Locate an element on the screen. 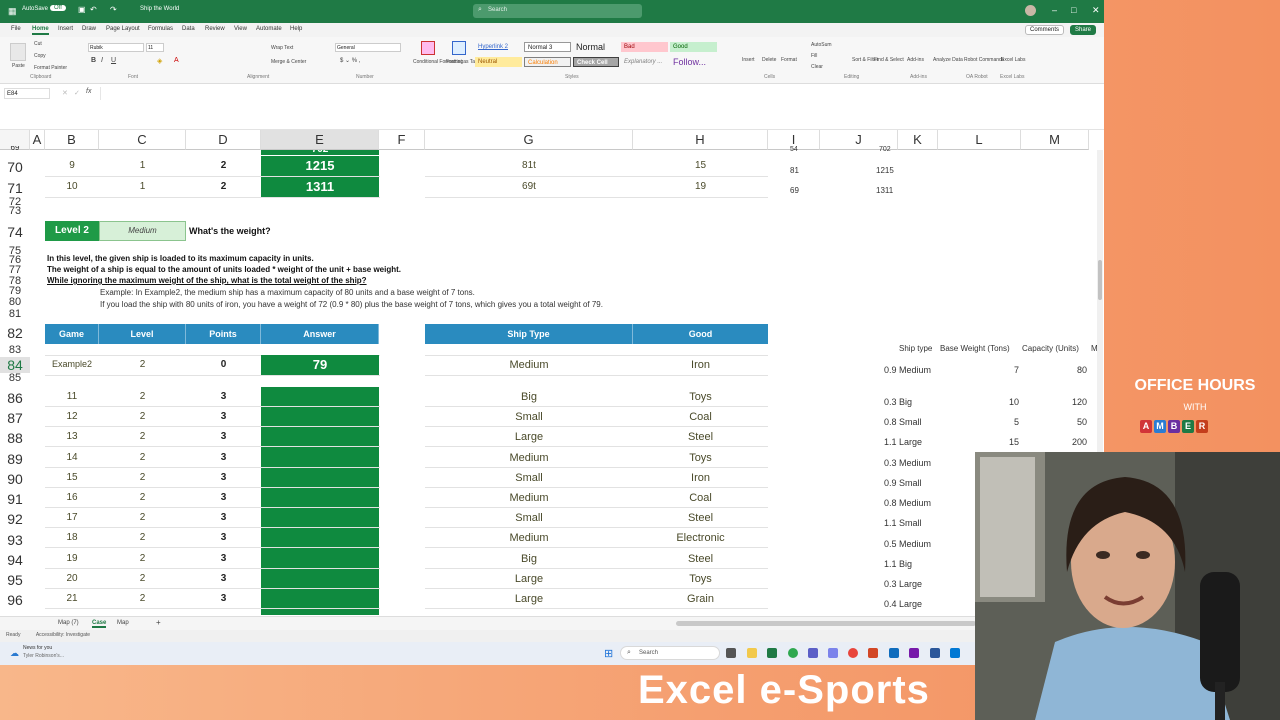 The image size is (1280, 720). column-header-k: K is located at coordinates (918, 140).